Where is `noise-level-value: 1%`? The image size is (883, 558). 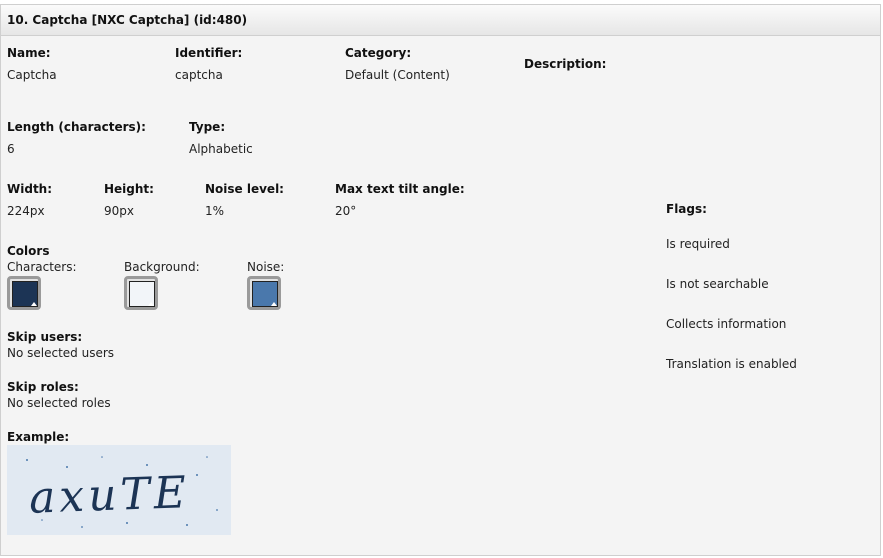 noise-level-value: 1% is located at coordinates (215, 211).